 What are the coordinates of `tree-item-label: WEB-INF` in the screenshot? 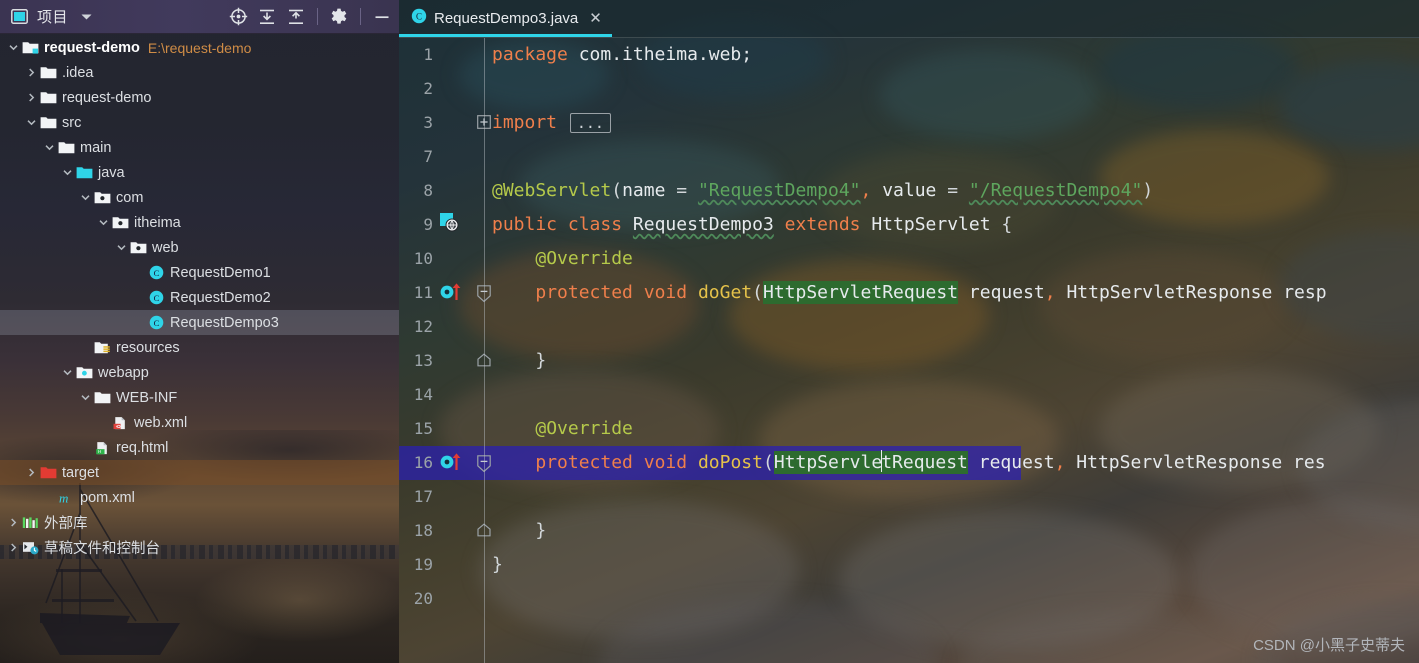 It's located at (147, 397).